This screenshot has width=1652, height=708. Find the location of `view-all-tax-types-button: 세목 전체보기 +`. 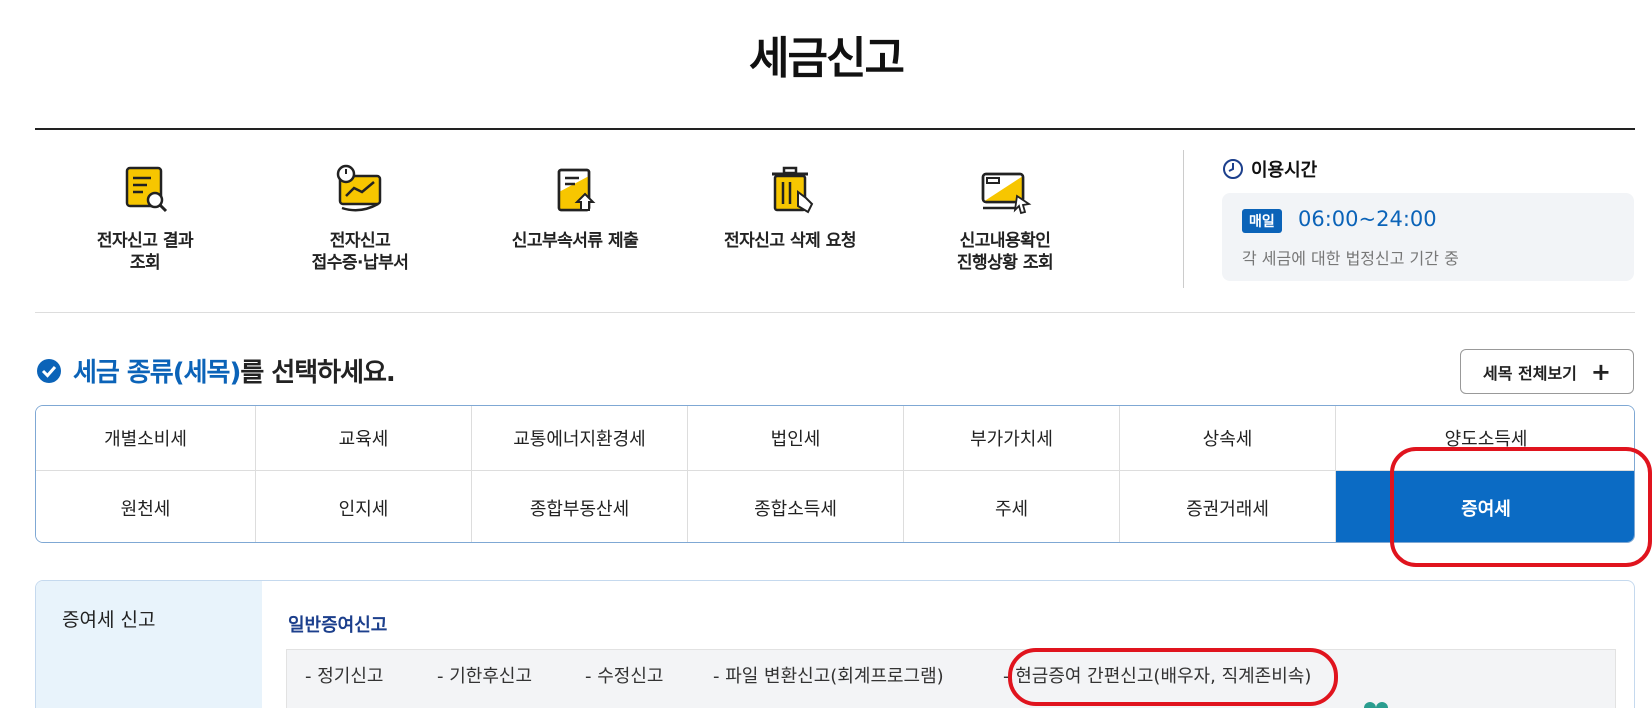

view-all-tax-types-button: 세목 전체보기 + is located at coordinates (1547, 371).